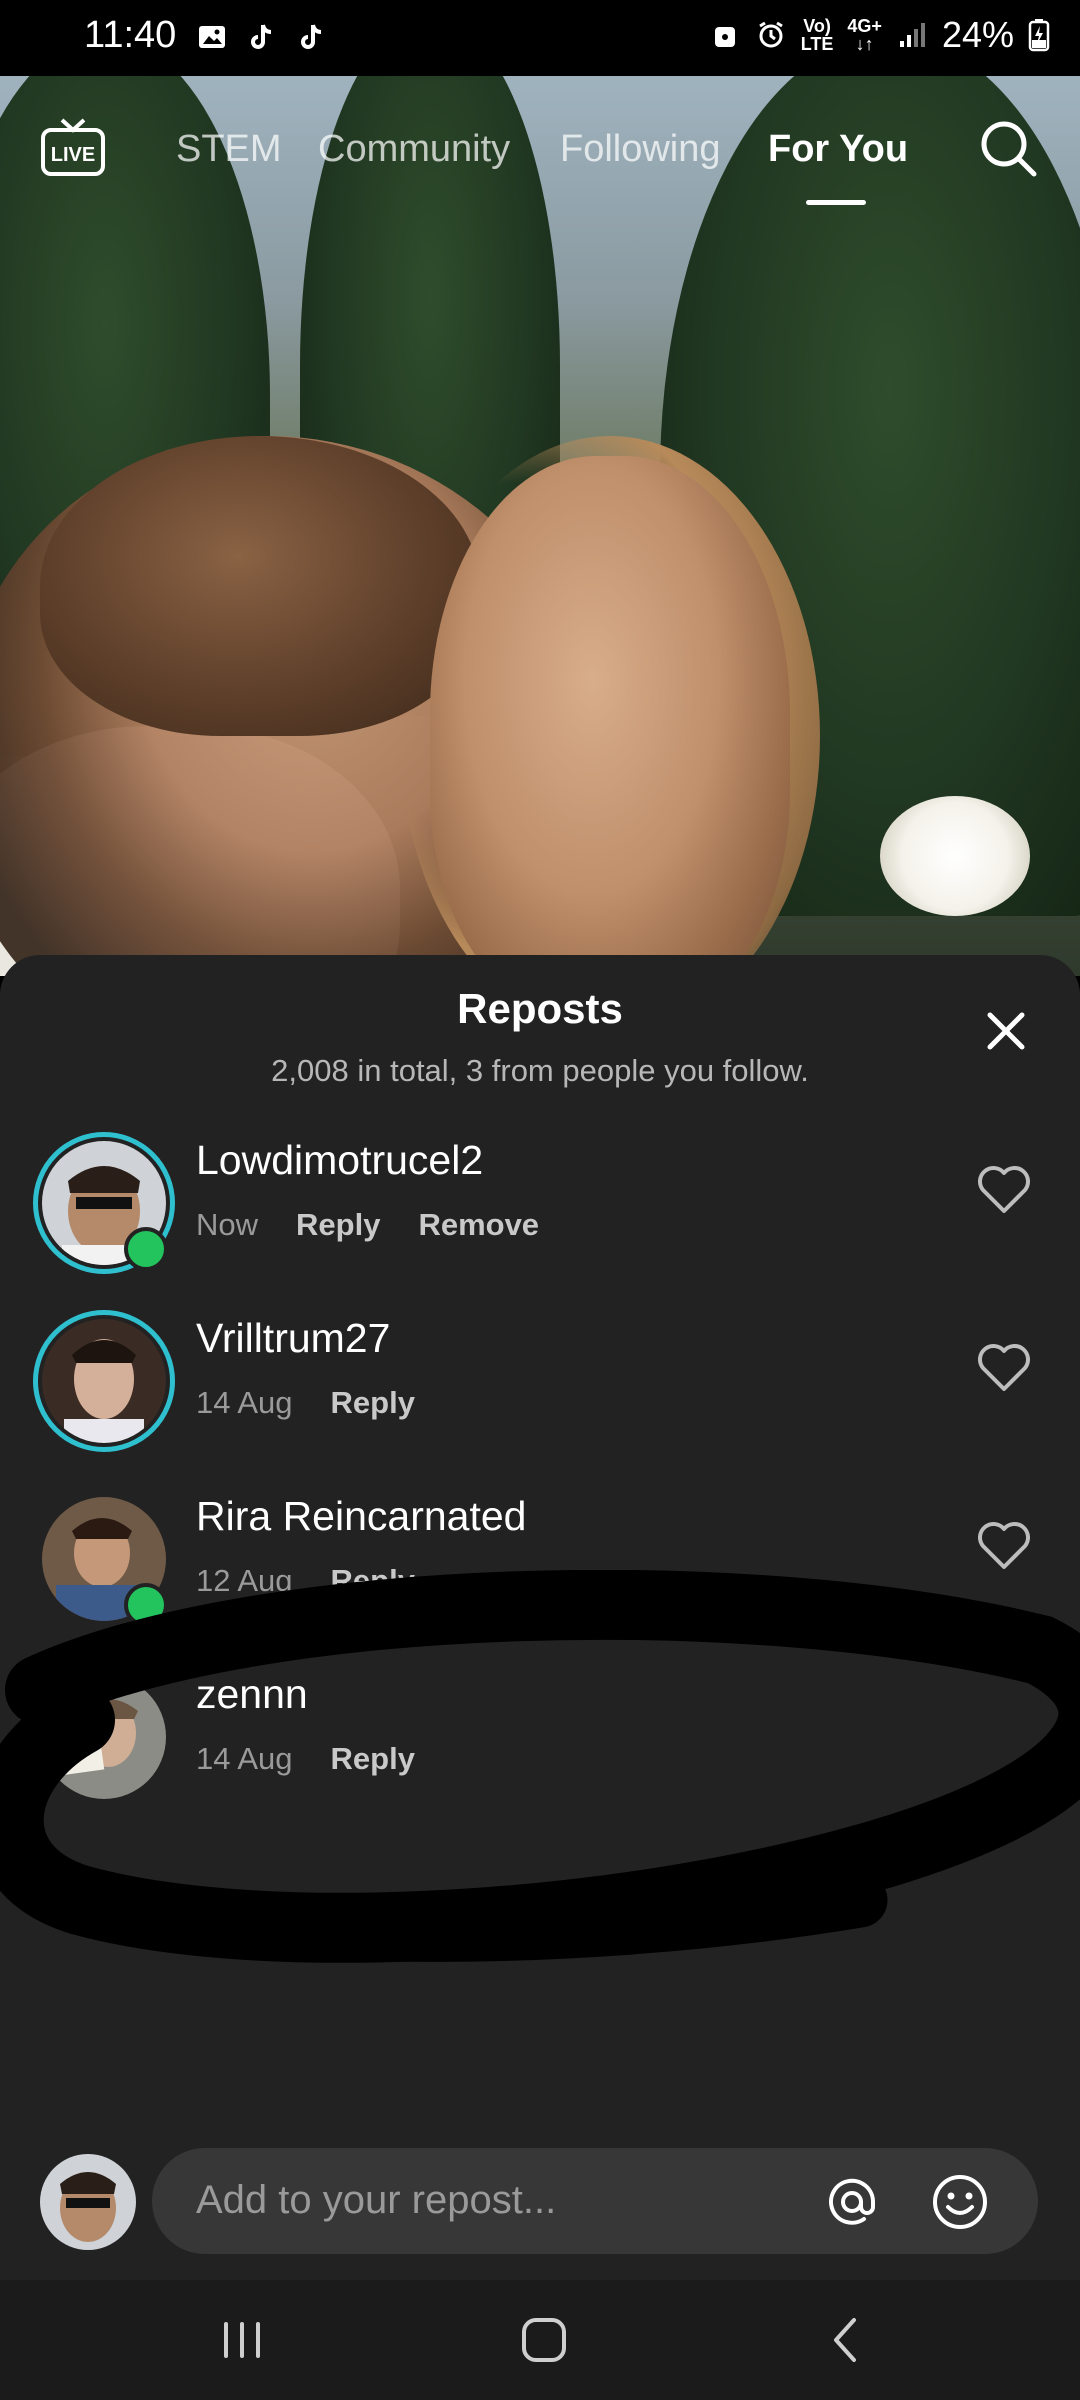  I want to click on data-type: 4G+, so click(864, 26).